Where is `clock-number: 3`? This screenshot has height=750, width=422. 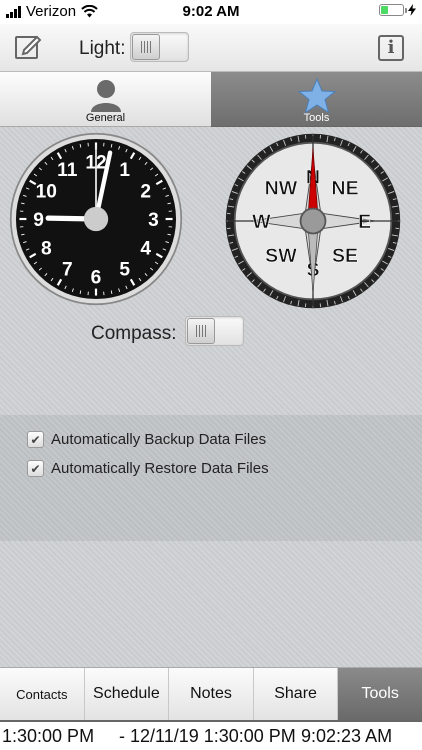 clock-number: 3 is located at coordinates (153, 220).